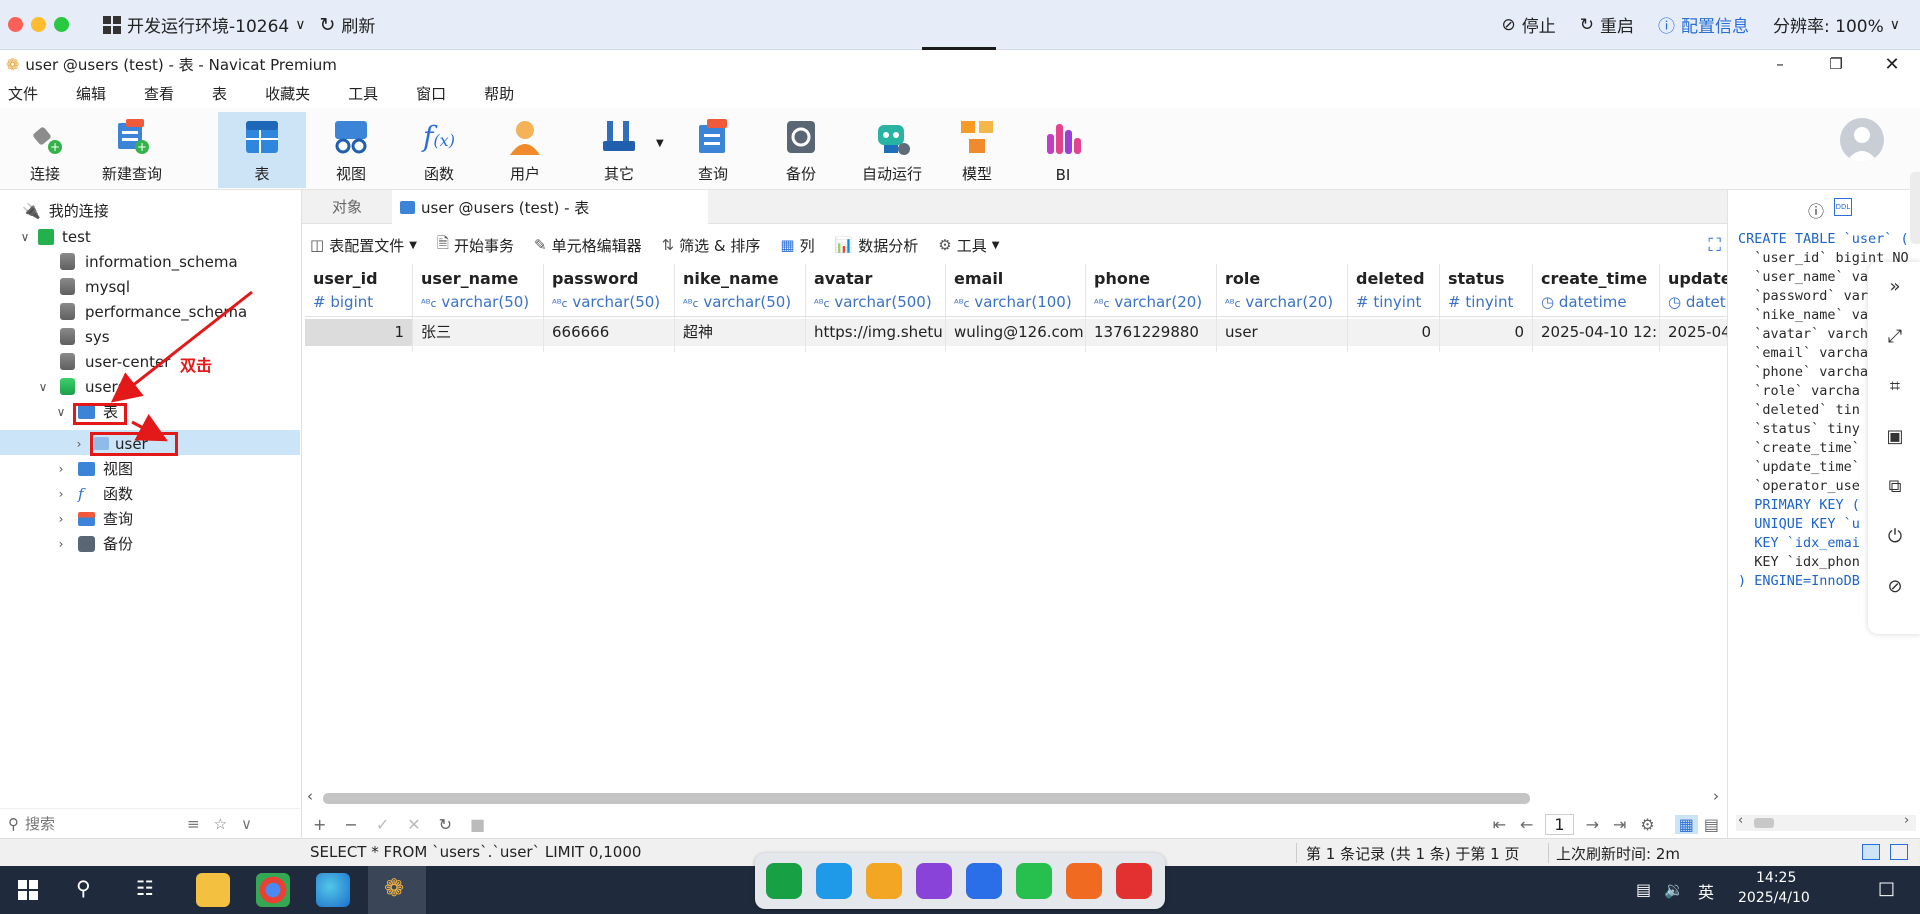 This screenshot has width=1920, height=914. Describe the element at coordinates (1146, 332) in the screenshot. I see `cell-phone: 13761229880` at that location.